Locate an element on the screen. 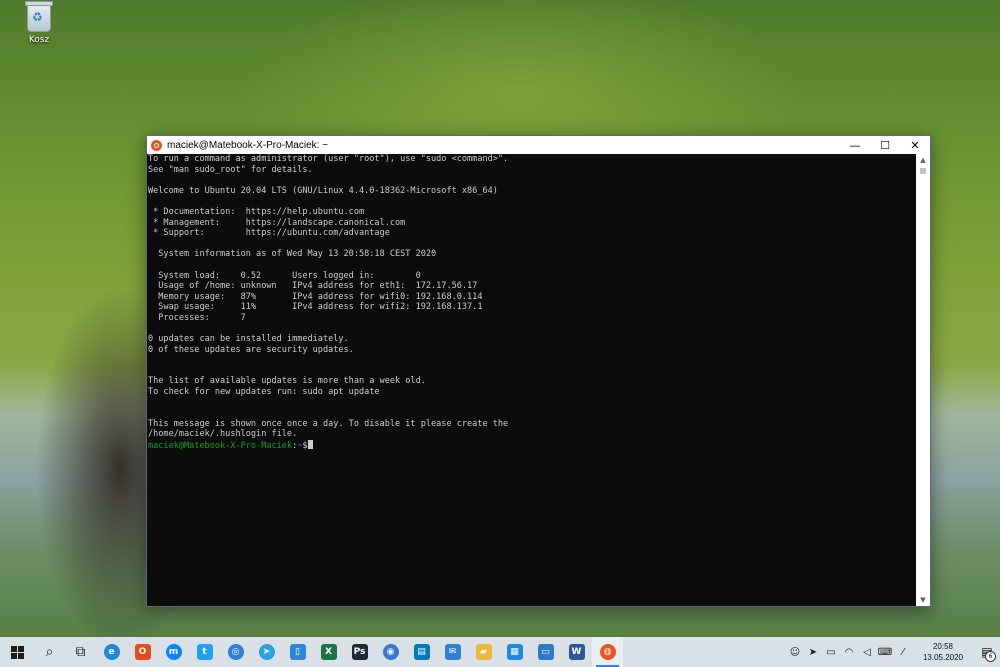 This screenshot has width=1000, height=667. taskbar-remote-button: ▭ is located at coordinates (545, 652).